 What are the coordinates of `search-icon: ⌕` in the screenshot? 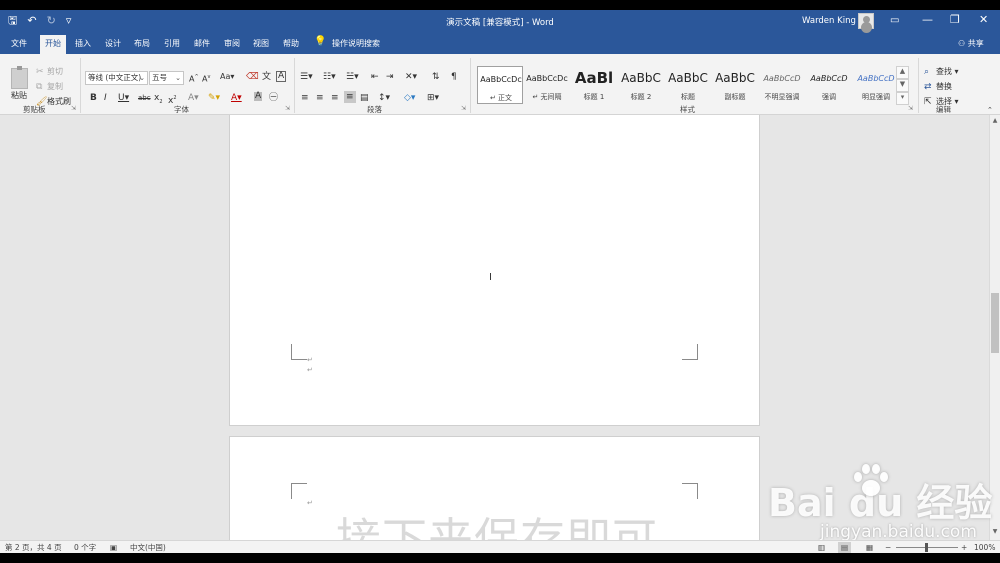 It's located at (926, 72).